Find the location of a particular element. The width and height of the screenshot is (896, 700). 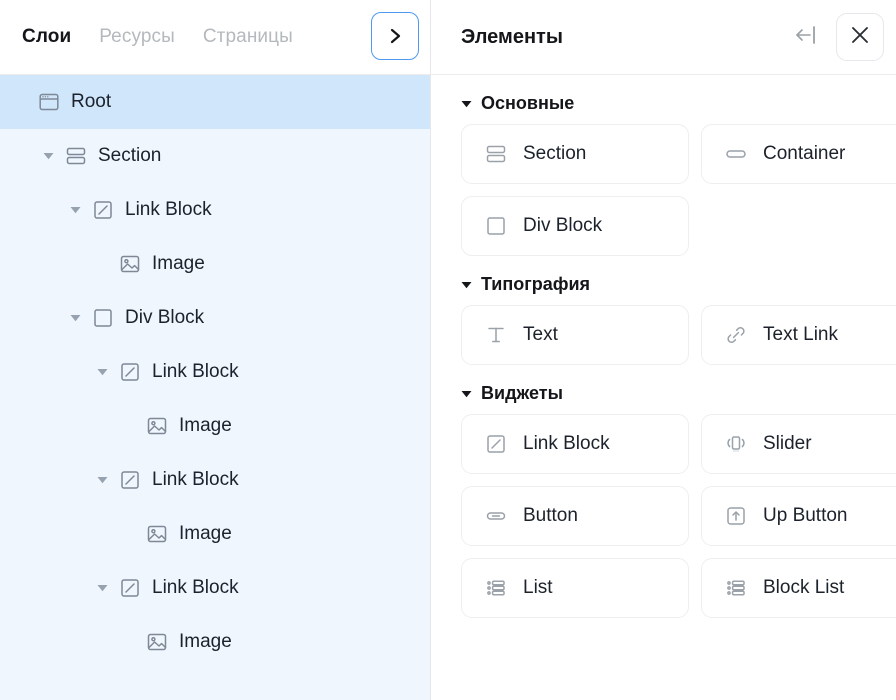

element-card: Block List is located at coordinates (798, 588).